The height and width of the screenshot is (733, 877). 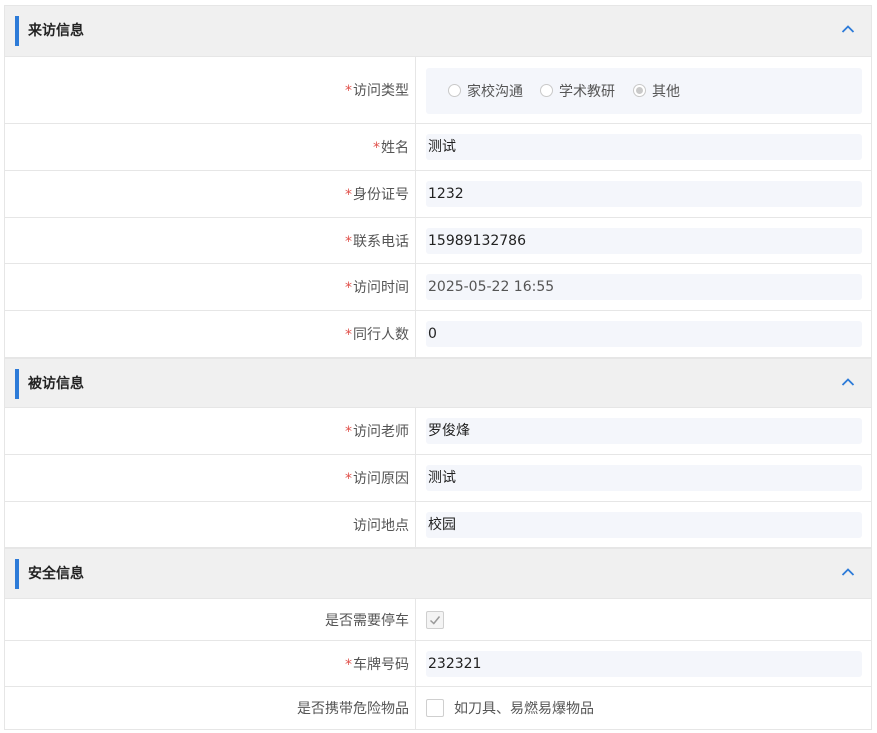 I want to click on form-row-name: *姓名 测试, so click(x=438, y=147).